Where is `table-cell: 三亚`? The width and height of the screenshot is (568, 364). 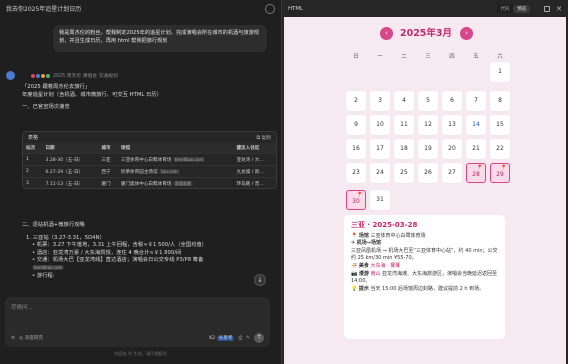 table-cell: 三亚 is located at coordinates (108, 159).